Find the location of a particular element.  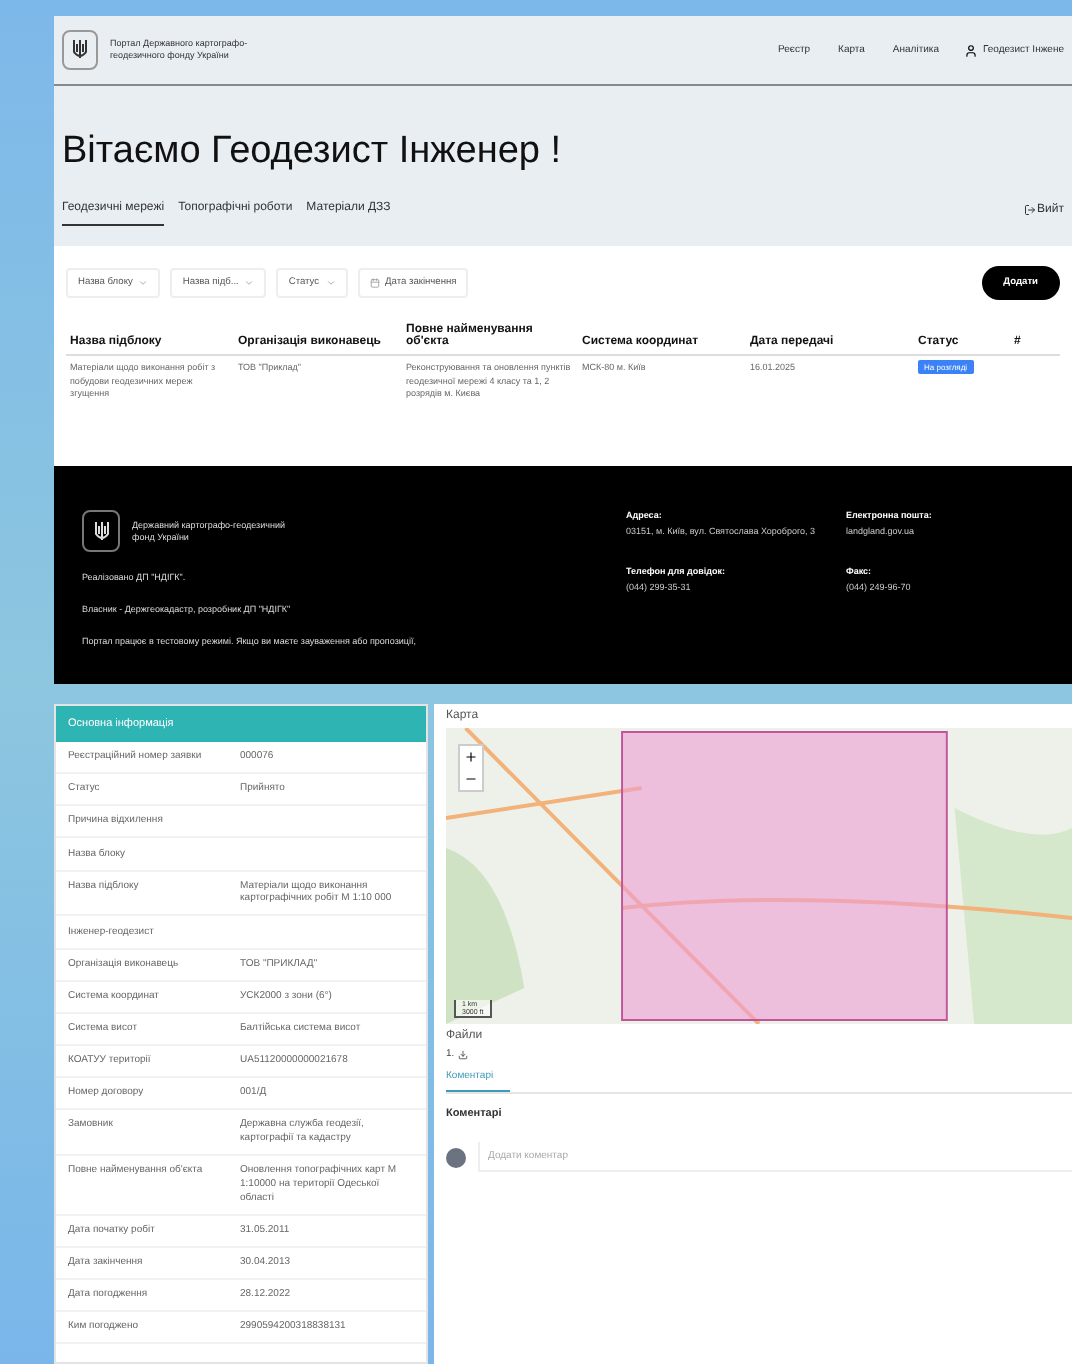

calendar-icon is located at coordinates (374, 283).